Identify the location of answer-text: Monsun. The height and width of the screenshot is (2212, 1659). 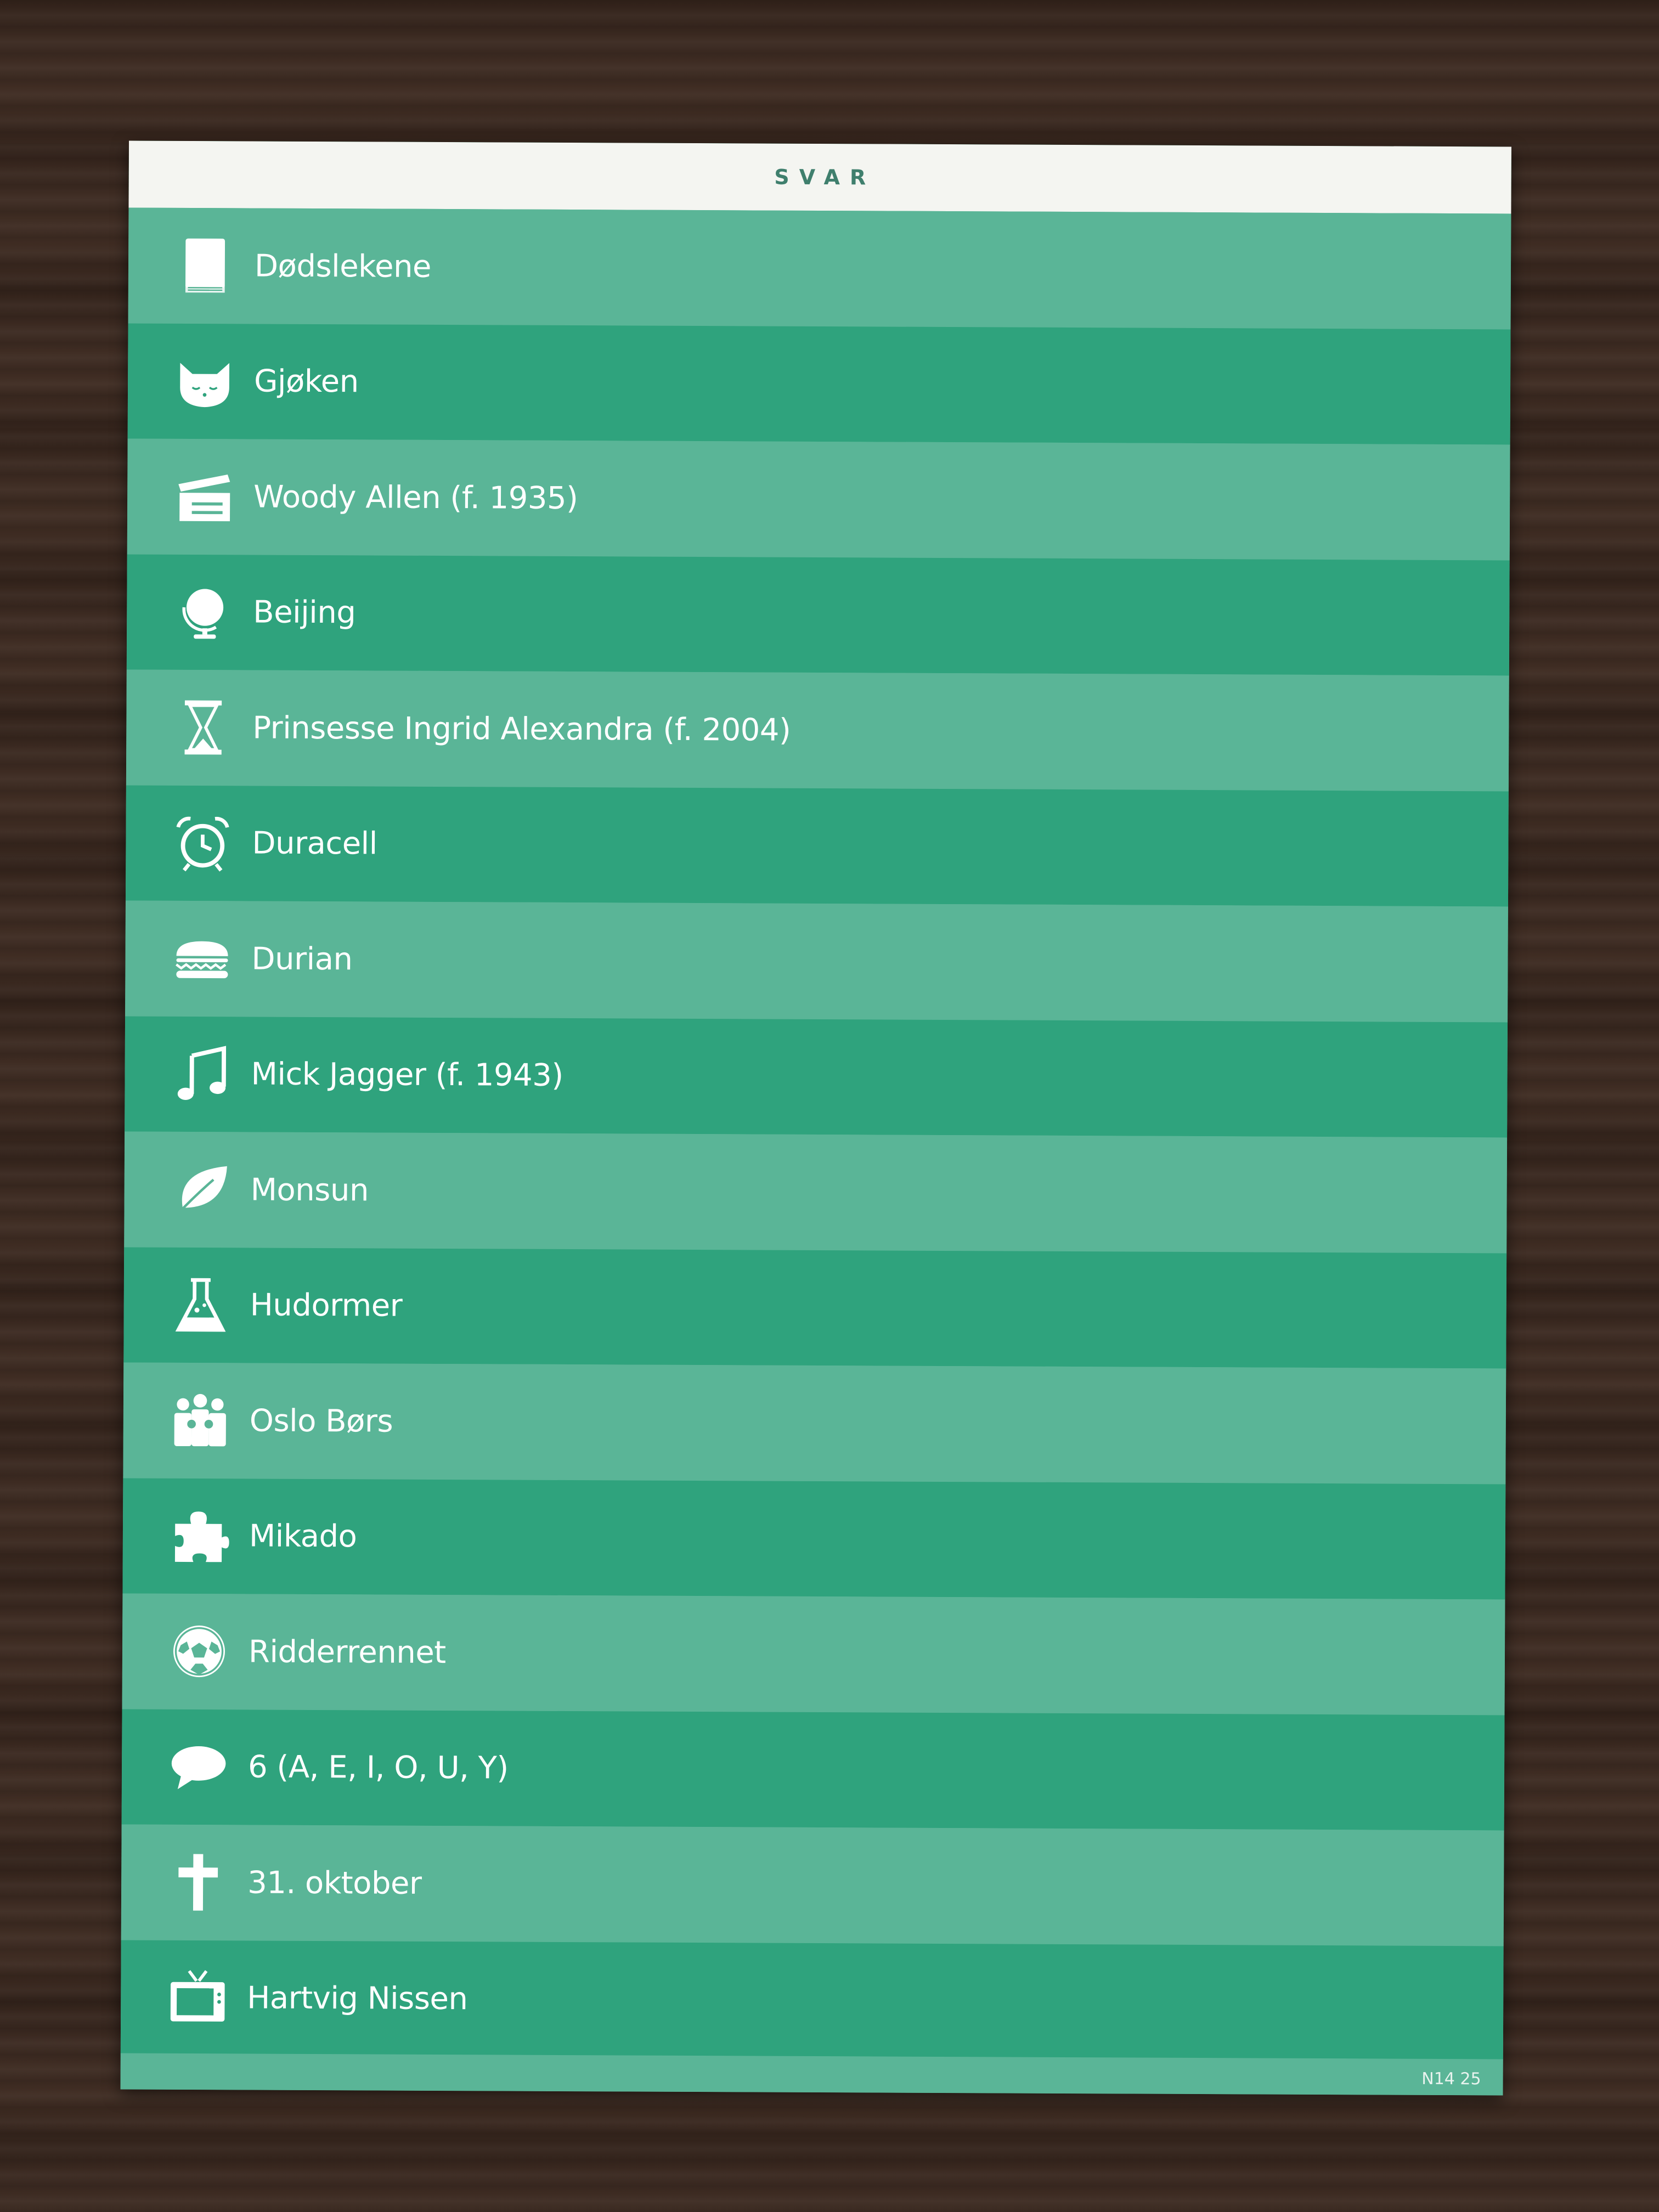
(309, 1190).